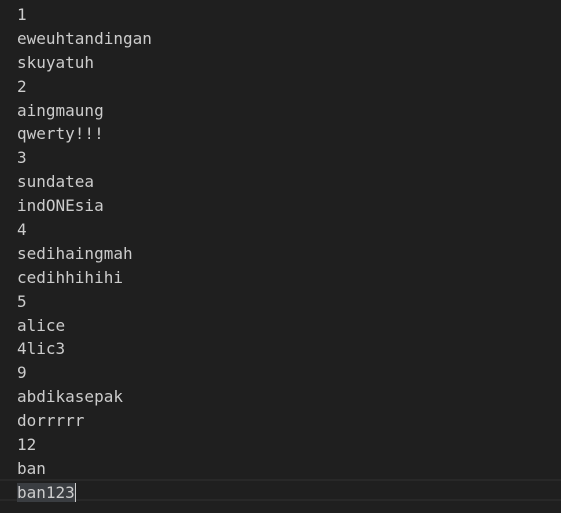 The image size is (561, 513). I want to click on editor-line: 4, so click(84, 230).